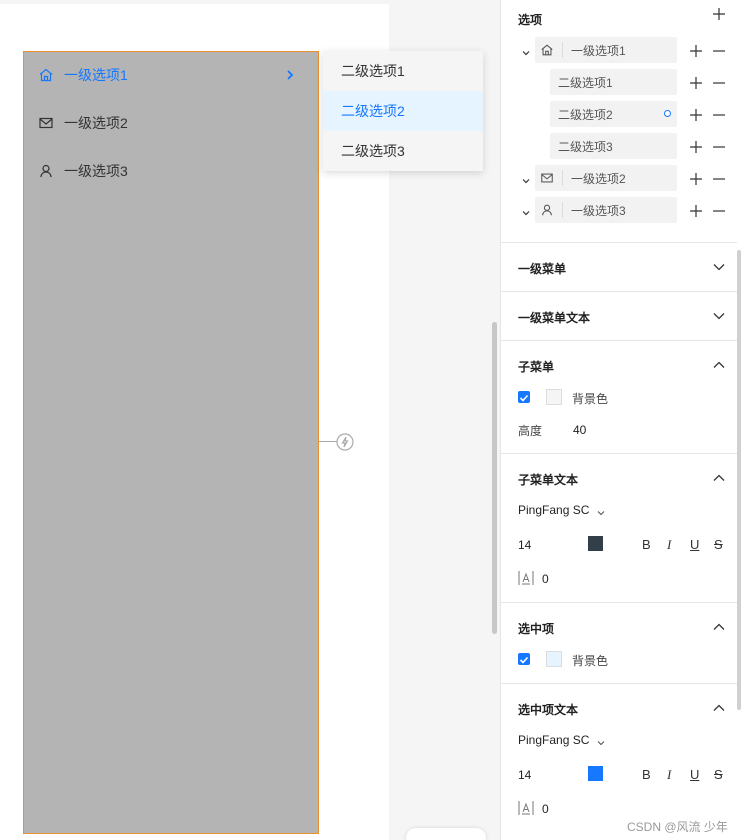  I want to click on section-submenu: 子菜单, so click(536, 366).